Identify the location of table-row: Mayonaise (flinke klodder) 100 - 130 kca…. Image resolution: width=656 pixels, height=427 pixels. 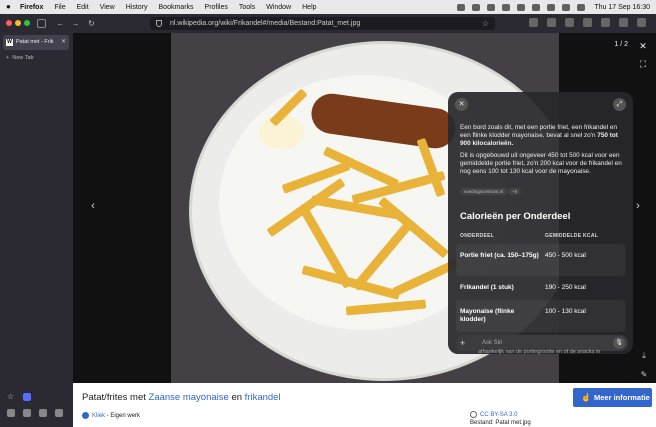
(541, 316).